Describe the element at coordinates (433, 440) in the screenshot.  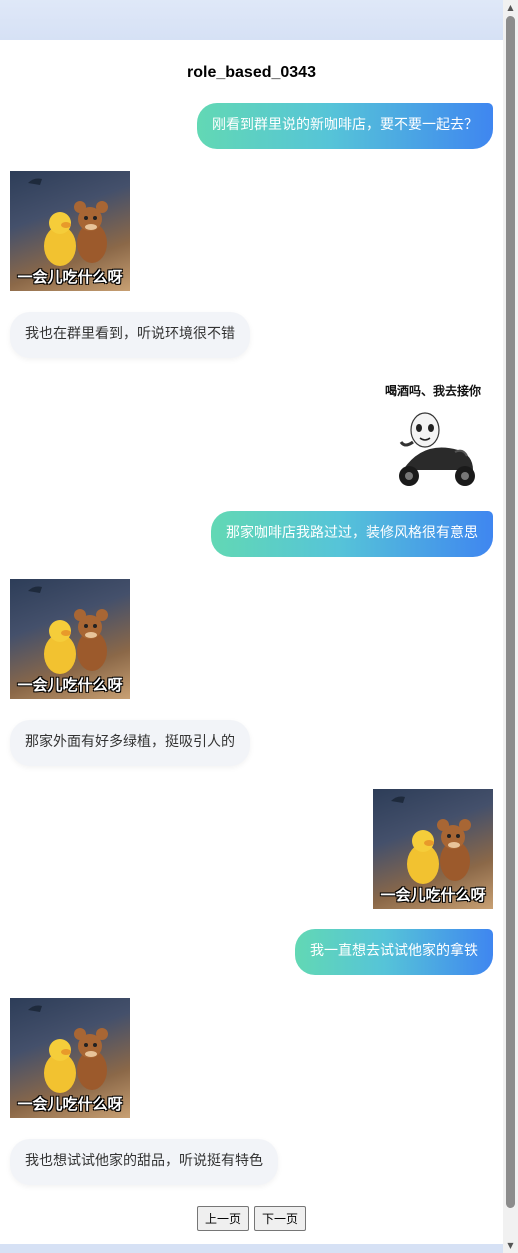
I see `panda-sticker: 喝酒吗、我去接你` at that location.